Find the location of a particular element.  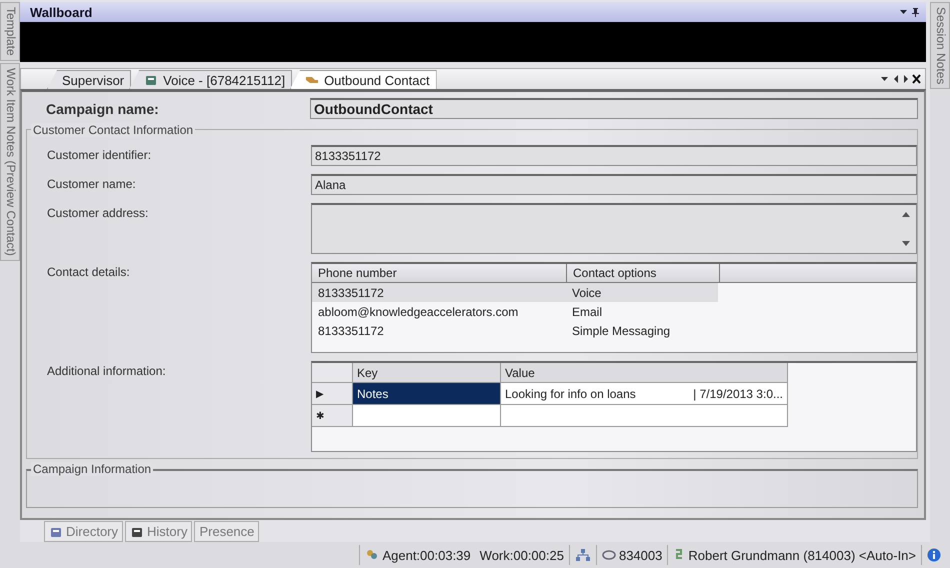

table-cell: Notes is located at coordinates (427, 394).